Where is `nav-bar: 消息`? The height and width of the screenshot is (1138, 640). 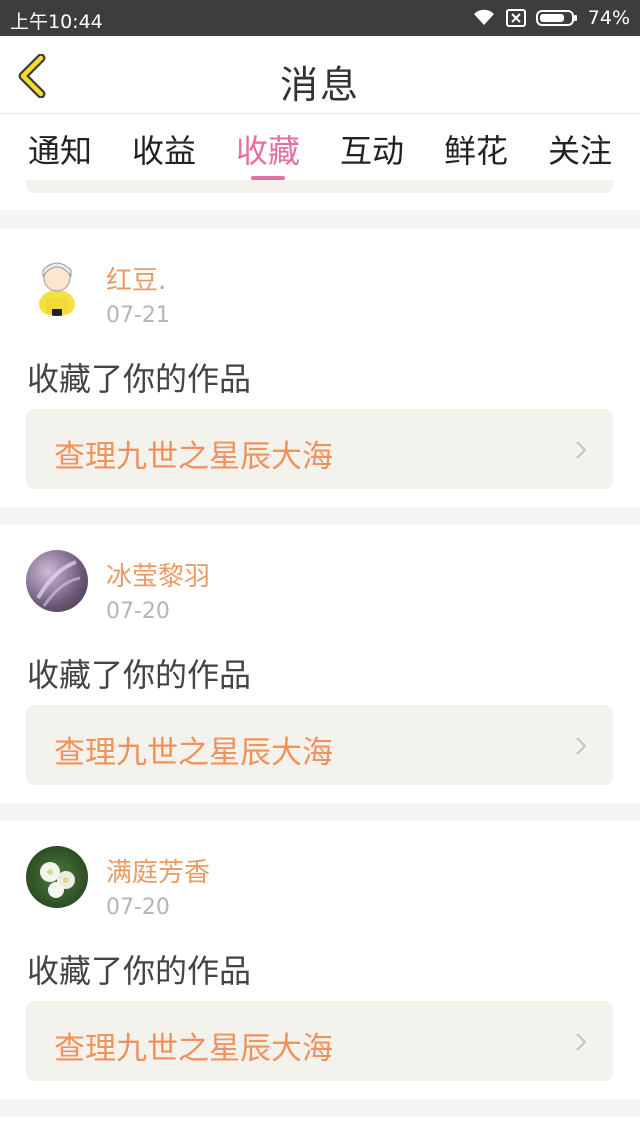
nav-bar: 消息 is located at coordinates (320, 75).